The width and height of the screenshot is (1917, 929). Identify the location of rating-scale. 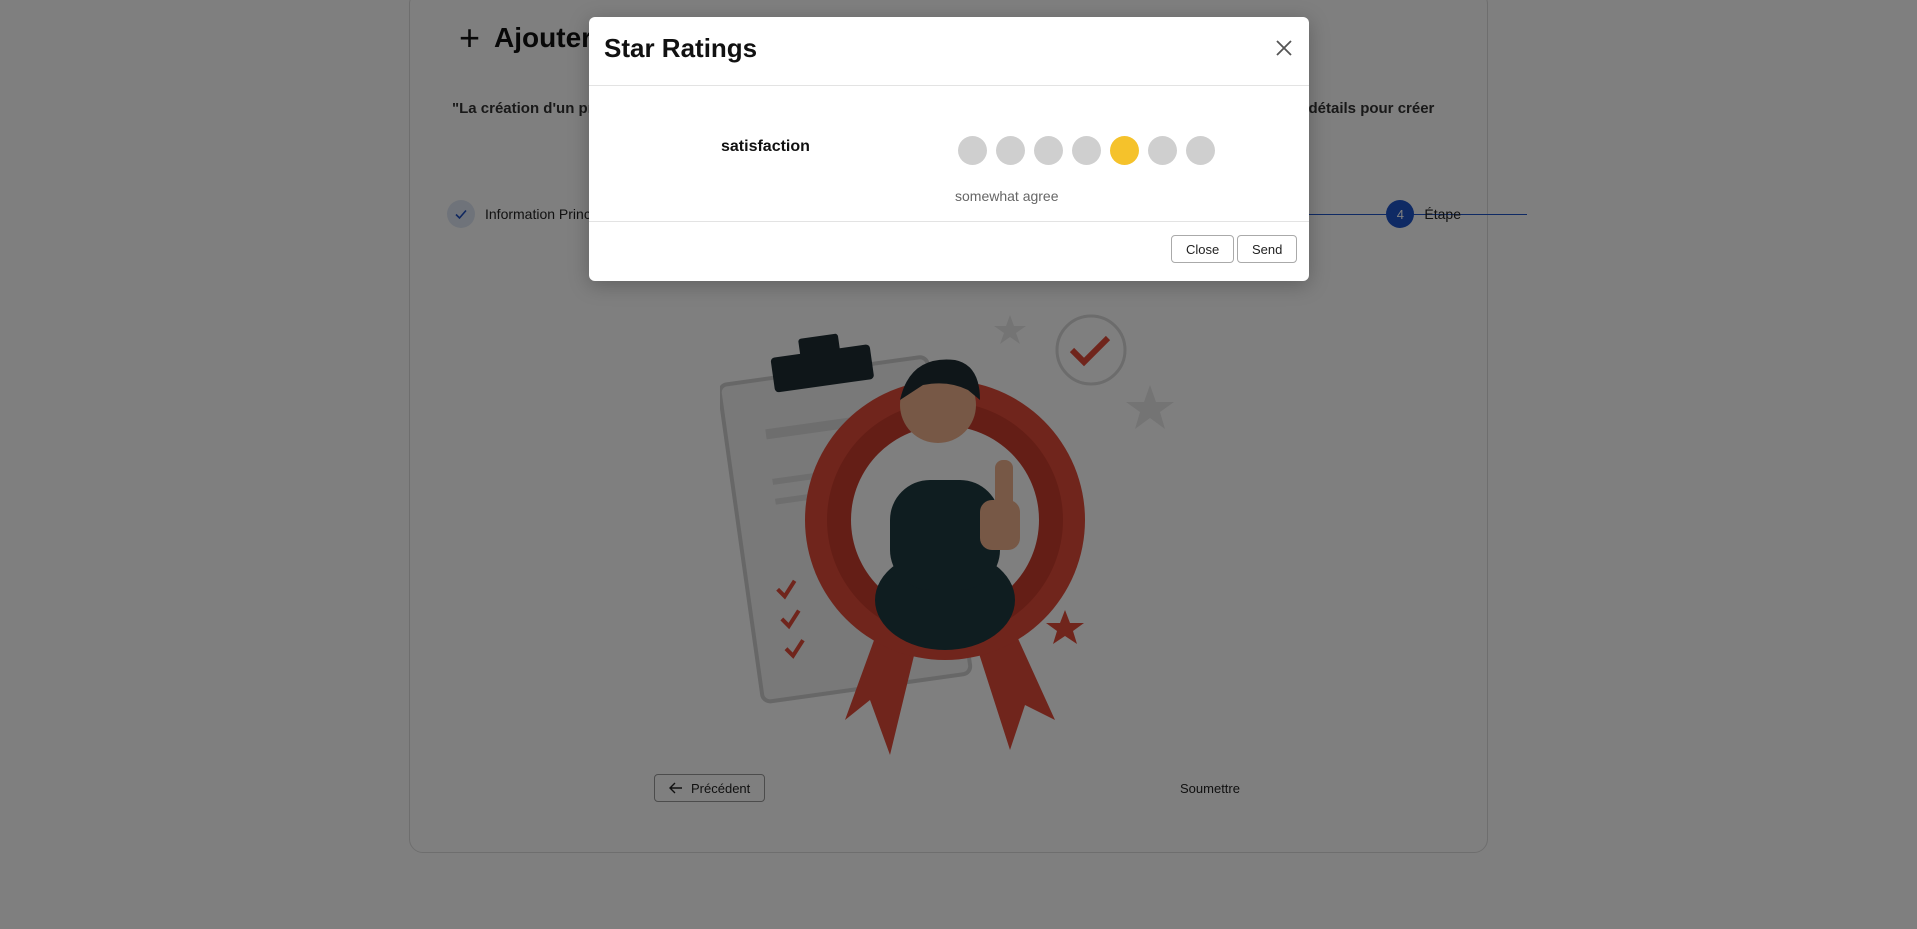
(1086, 150).